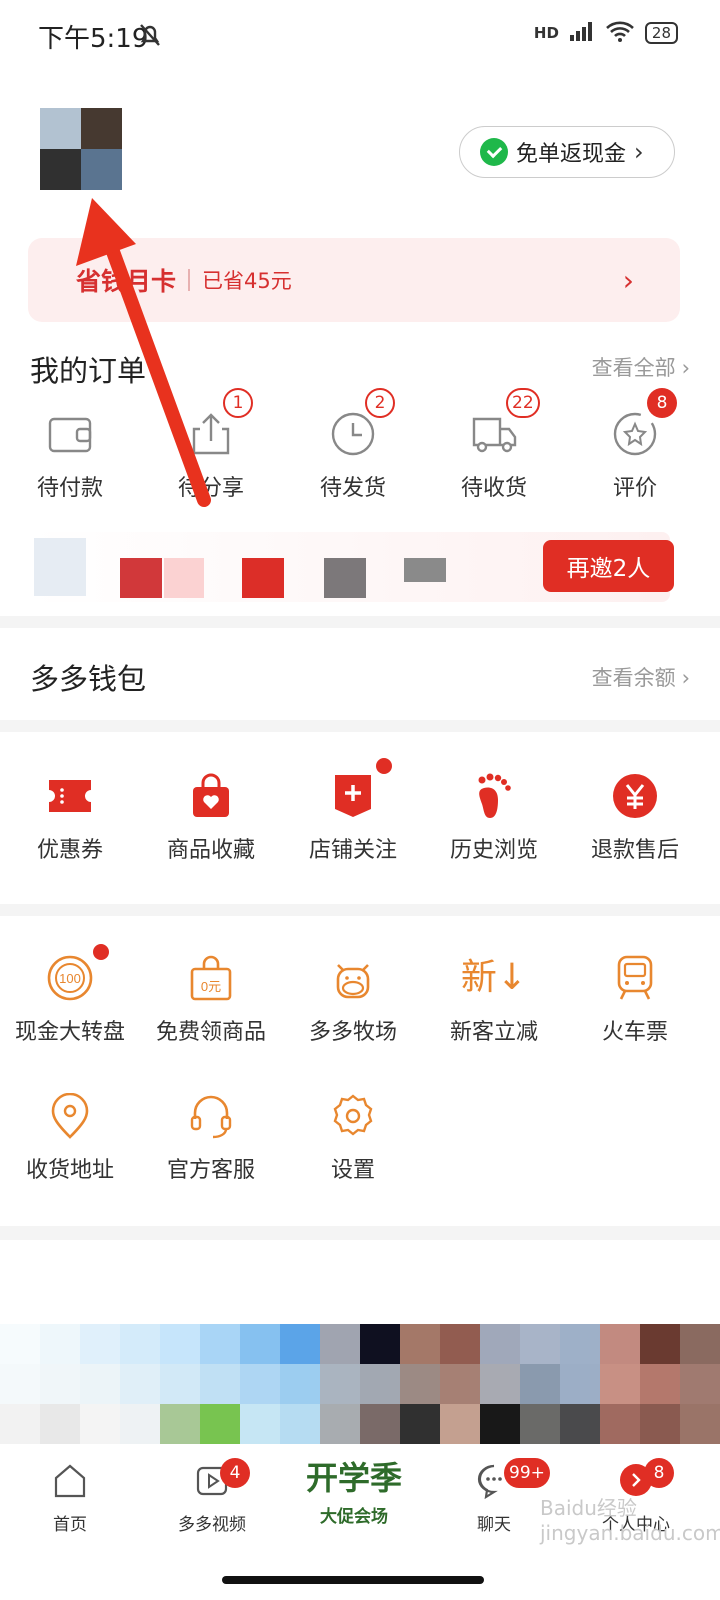  I want to click on new-customer-icon: 新↓, so click(494, 978).